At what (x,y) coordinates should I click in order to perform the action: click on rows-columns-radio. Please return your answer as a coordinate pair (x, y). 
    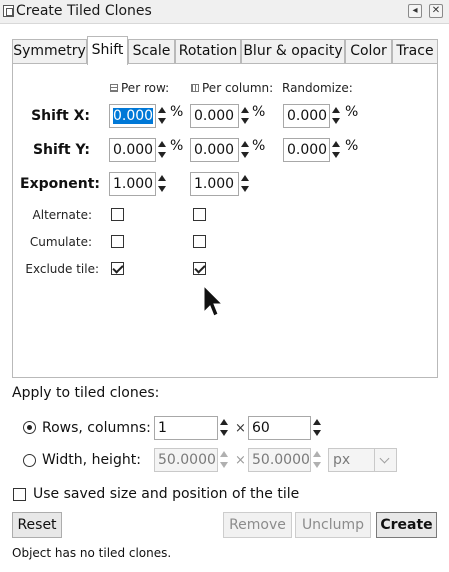
    Looking at the image, I should click on (29, 427).